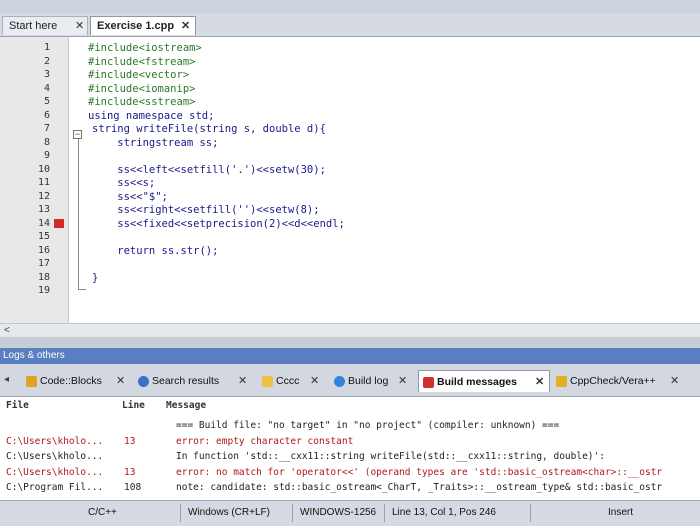 The height and width of the screenshot is (526, 700). I want to click on line-number: 19, so click(25, 291).